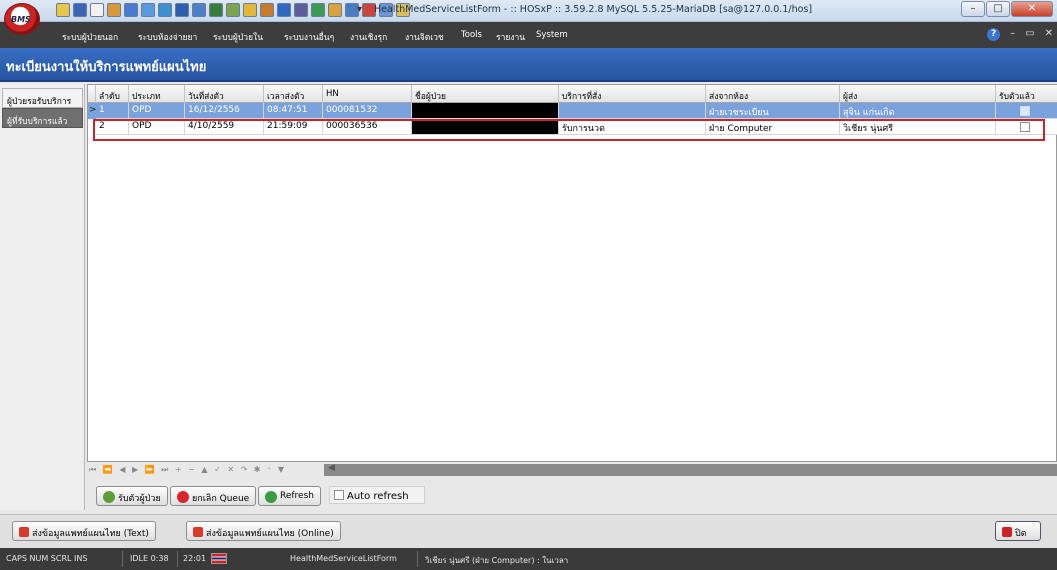  What do you see at coordinates (42, 118) in the screenshot?
I see `tab-served-patients: ผู้ที่รับบริการแล้ว` at bounding box center [42, 118].